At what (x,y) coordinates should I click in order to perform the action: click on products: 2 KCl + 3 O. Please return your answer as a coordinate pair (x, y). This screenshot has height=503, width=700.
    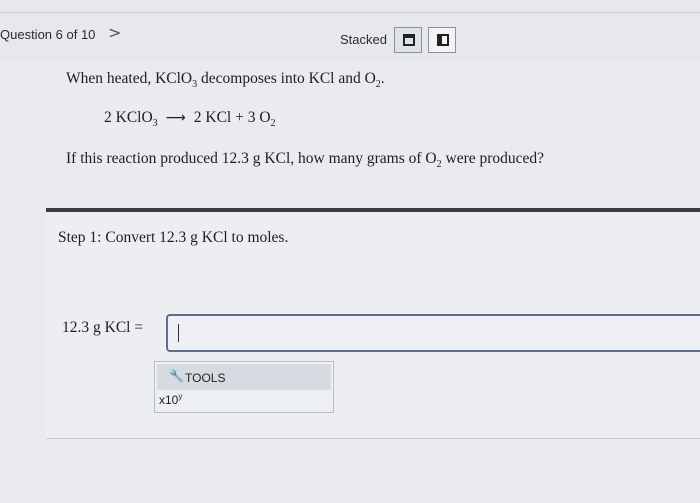
    Looking at the image, I should click on (232, 117).